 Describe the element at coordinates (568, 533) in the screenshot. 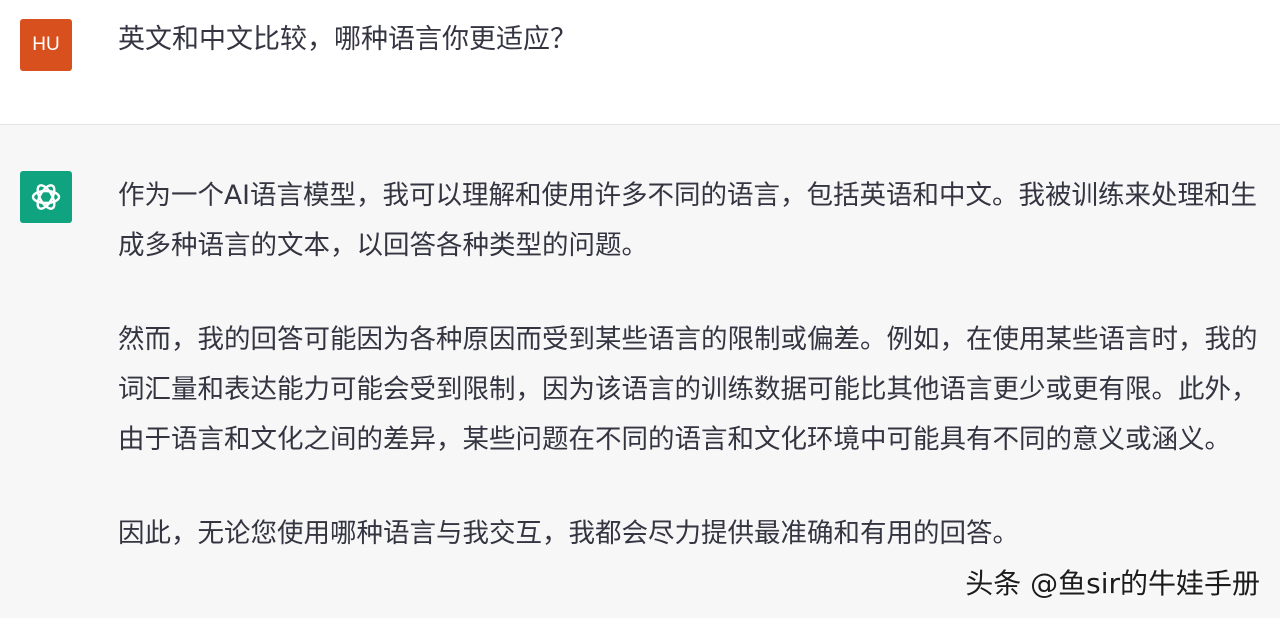

I see `assistant-paragraph: 因此，无论您使用哪种语言与我交互，我都会尽力提供最准确和有用的回答。` at that location.